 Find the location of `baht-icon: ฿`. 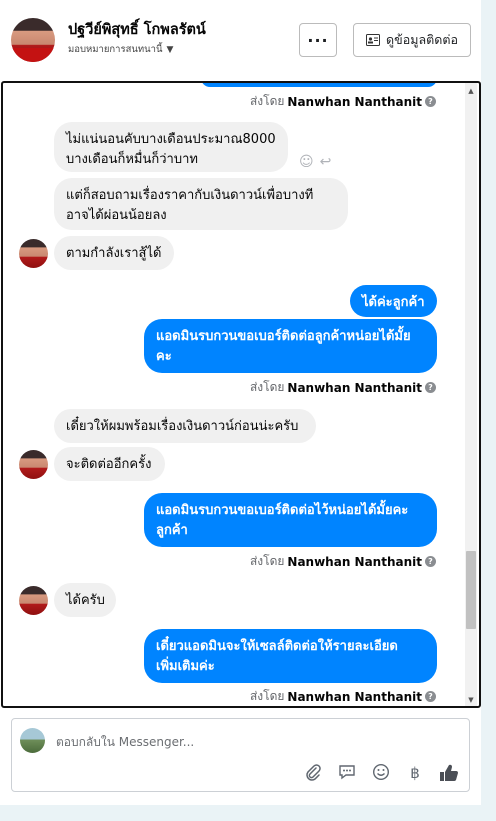

baht-icon: ฿ is located at coordinates (415, 773).